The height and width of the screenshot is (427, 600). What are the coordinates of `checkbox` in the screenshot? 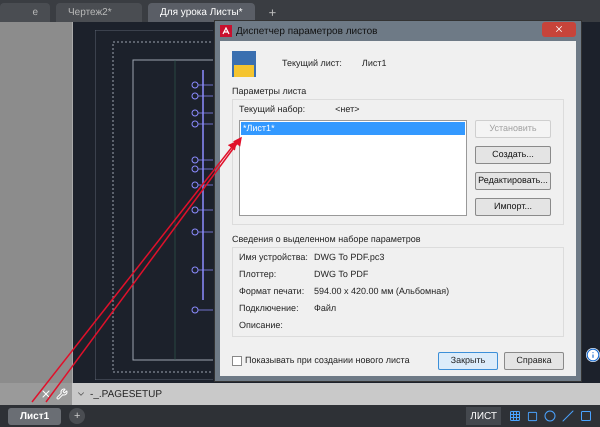 It's located at (237, 361).